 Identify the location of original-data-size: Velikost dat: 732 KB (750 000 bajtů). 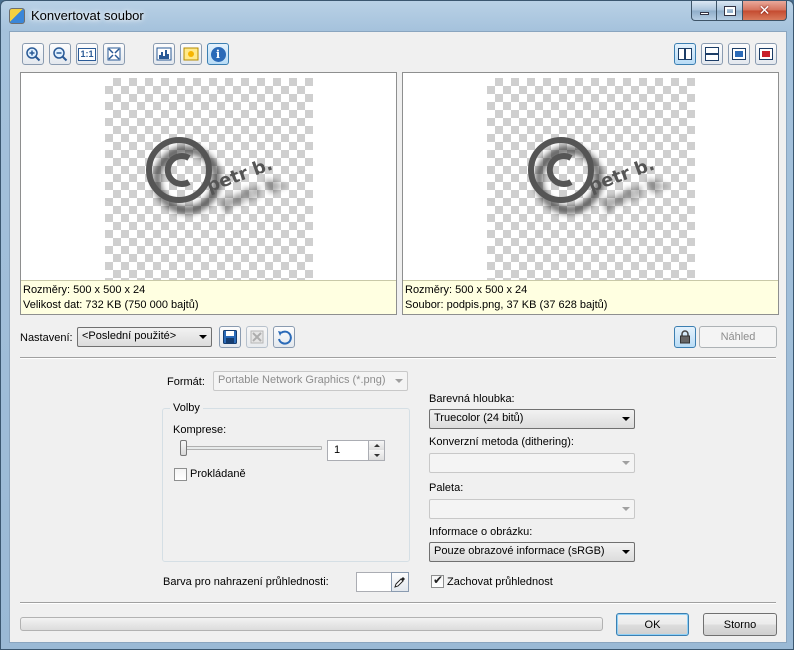
(111, 305).